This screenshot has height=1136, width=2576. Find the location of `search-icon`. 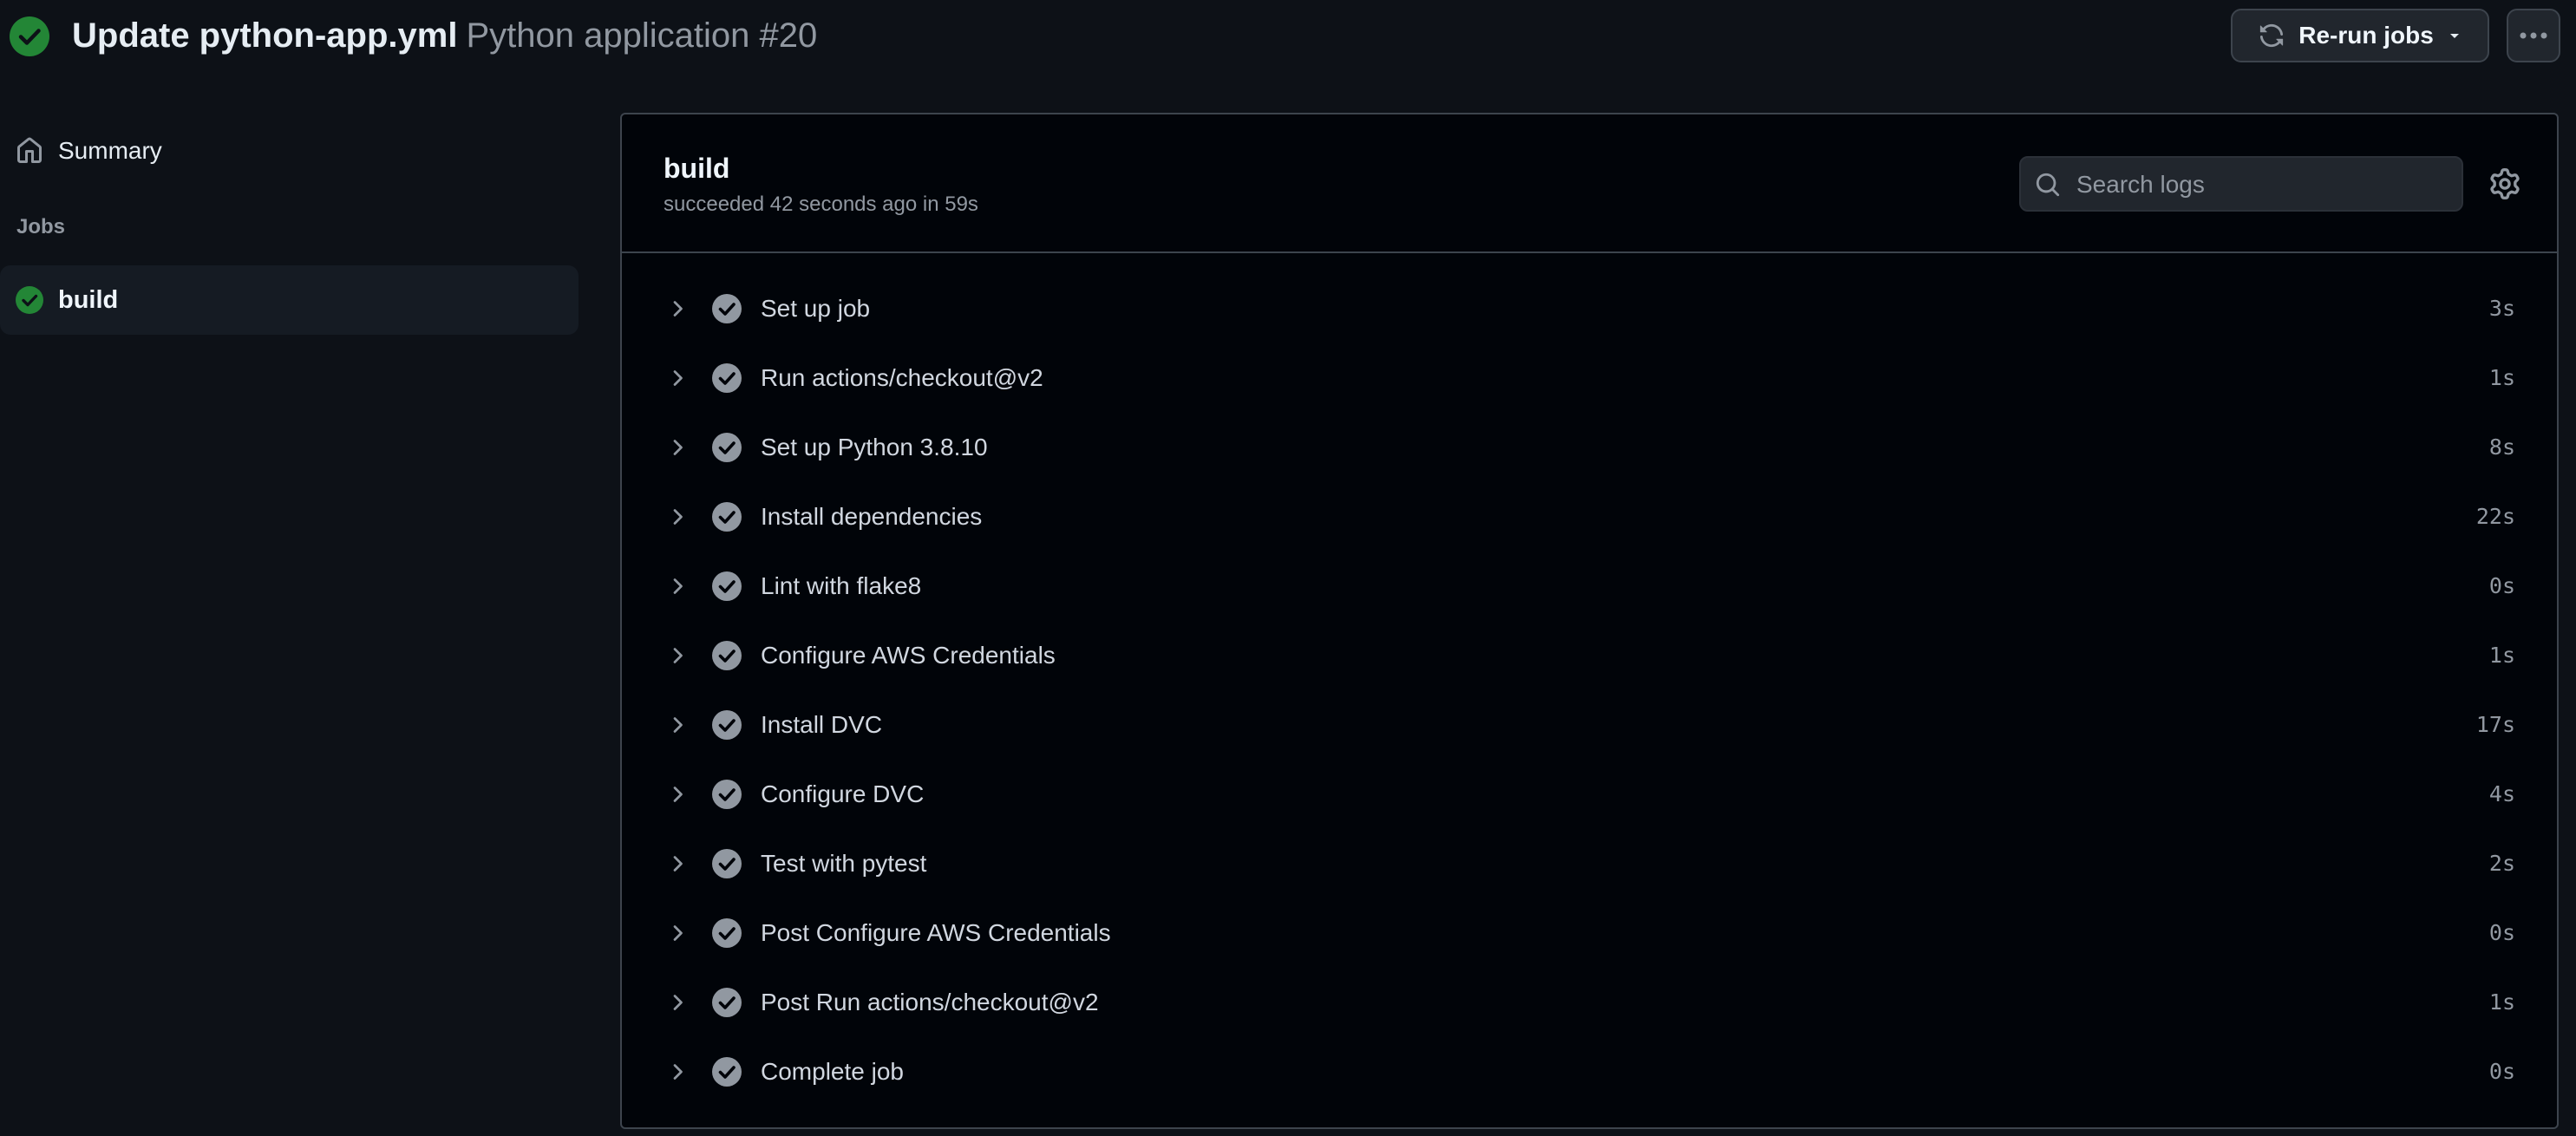

search-icon is located at coordinates (2048, 185).